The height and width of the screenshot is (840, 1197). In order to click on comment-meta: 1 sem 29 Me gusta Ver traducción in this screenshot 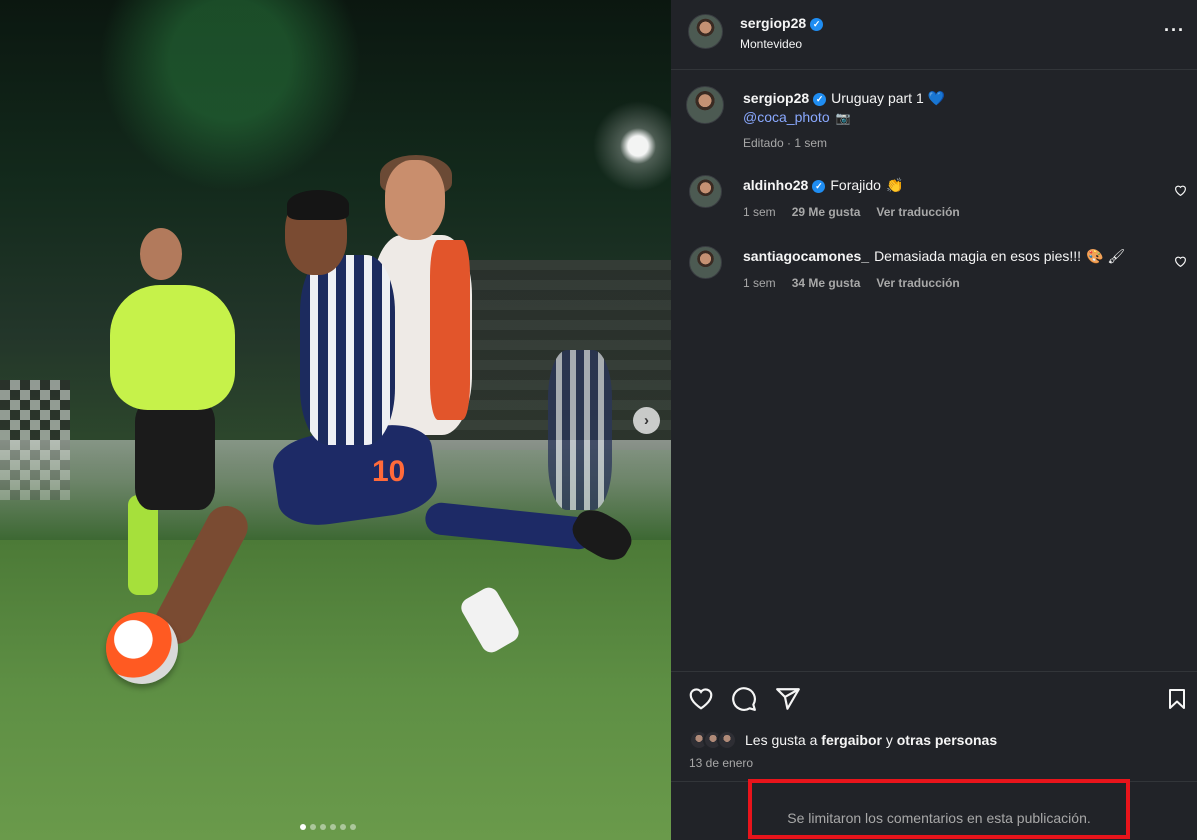, I will do `click(859, 212)`.